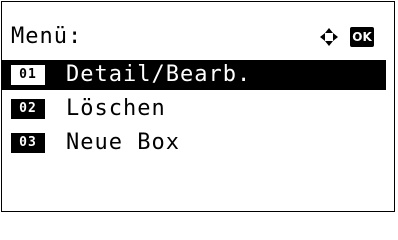 Image resolution: width=398 pixels, height=240 pixels. I want to click on menu-item-label: Neue Box, so click(123, 142).